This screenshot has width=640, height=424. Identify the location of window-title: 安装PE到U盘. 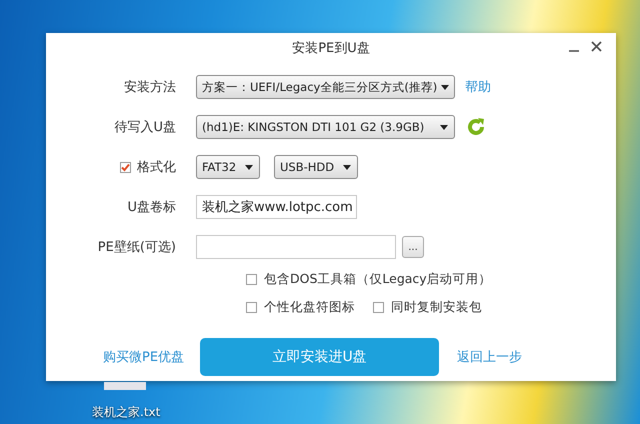
(331, 48).